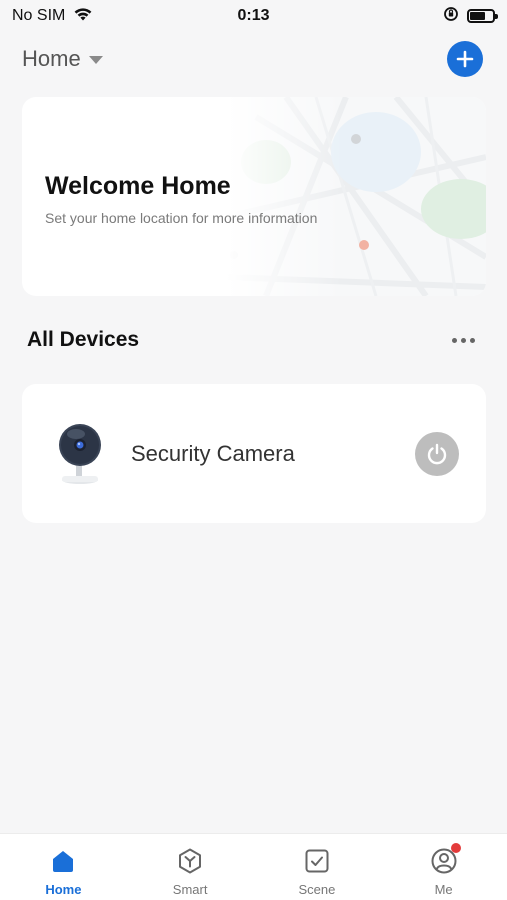  Describe the element at coordinates (253, 866) in the screenshot. I see `bottom-nav: Home Smart Scene Me` at that location.